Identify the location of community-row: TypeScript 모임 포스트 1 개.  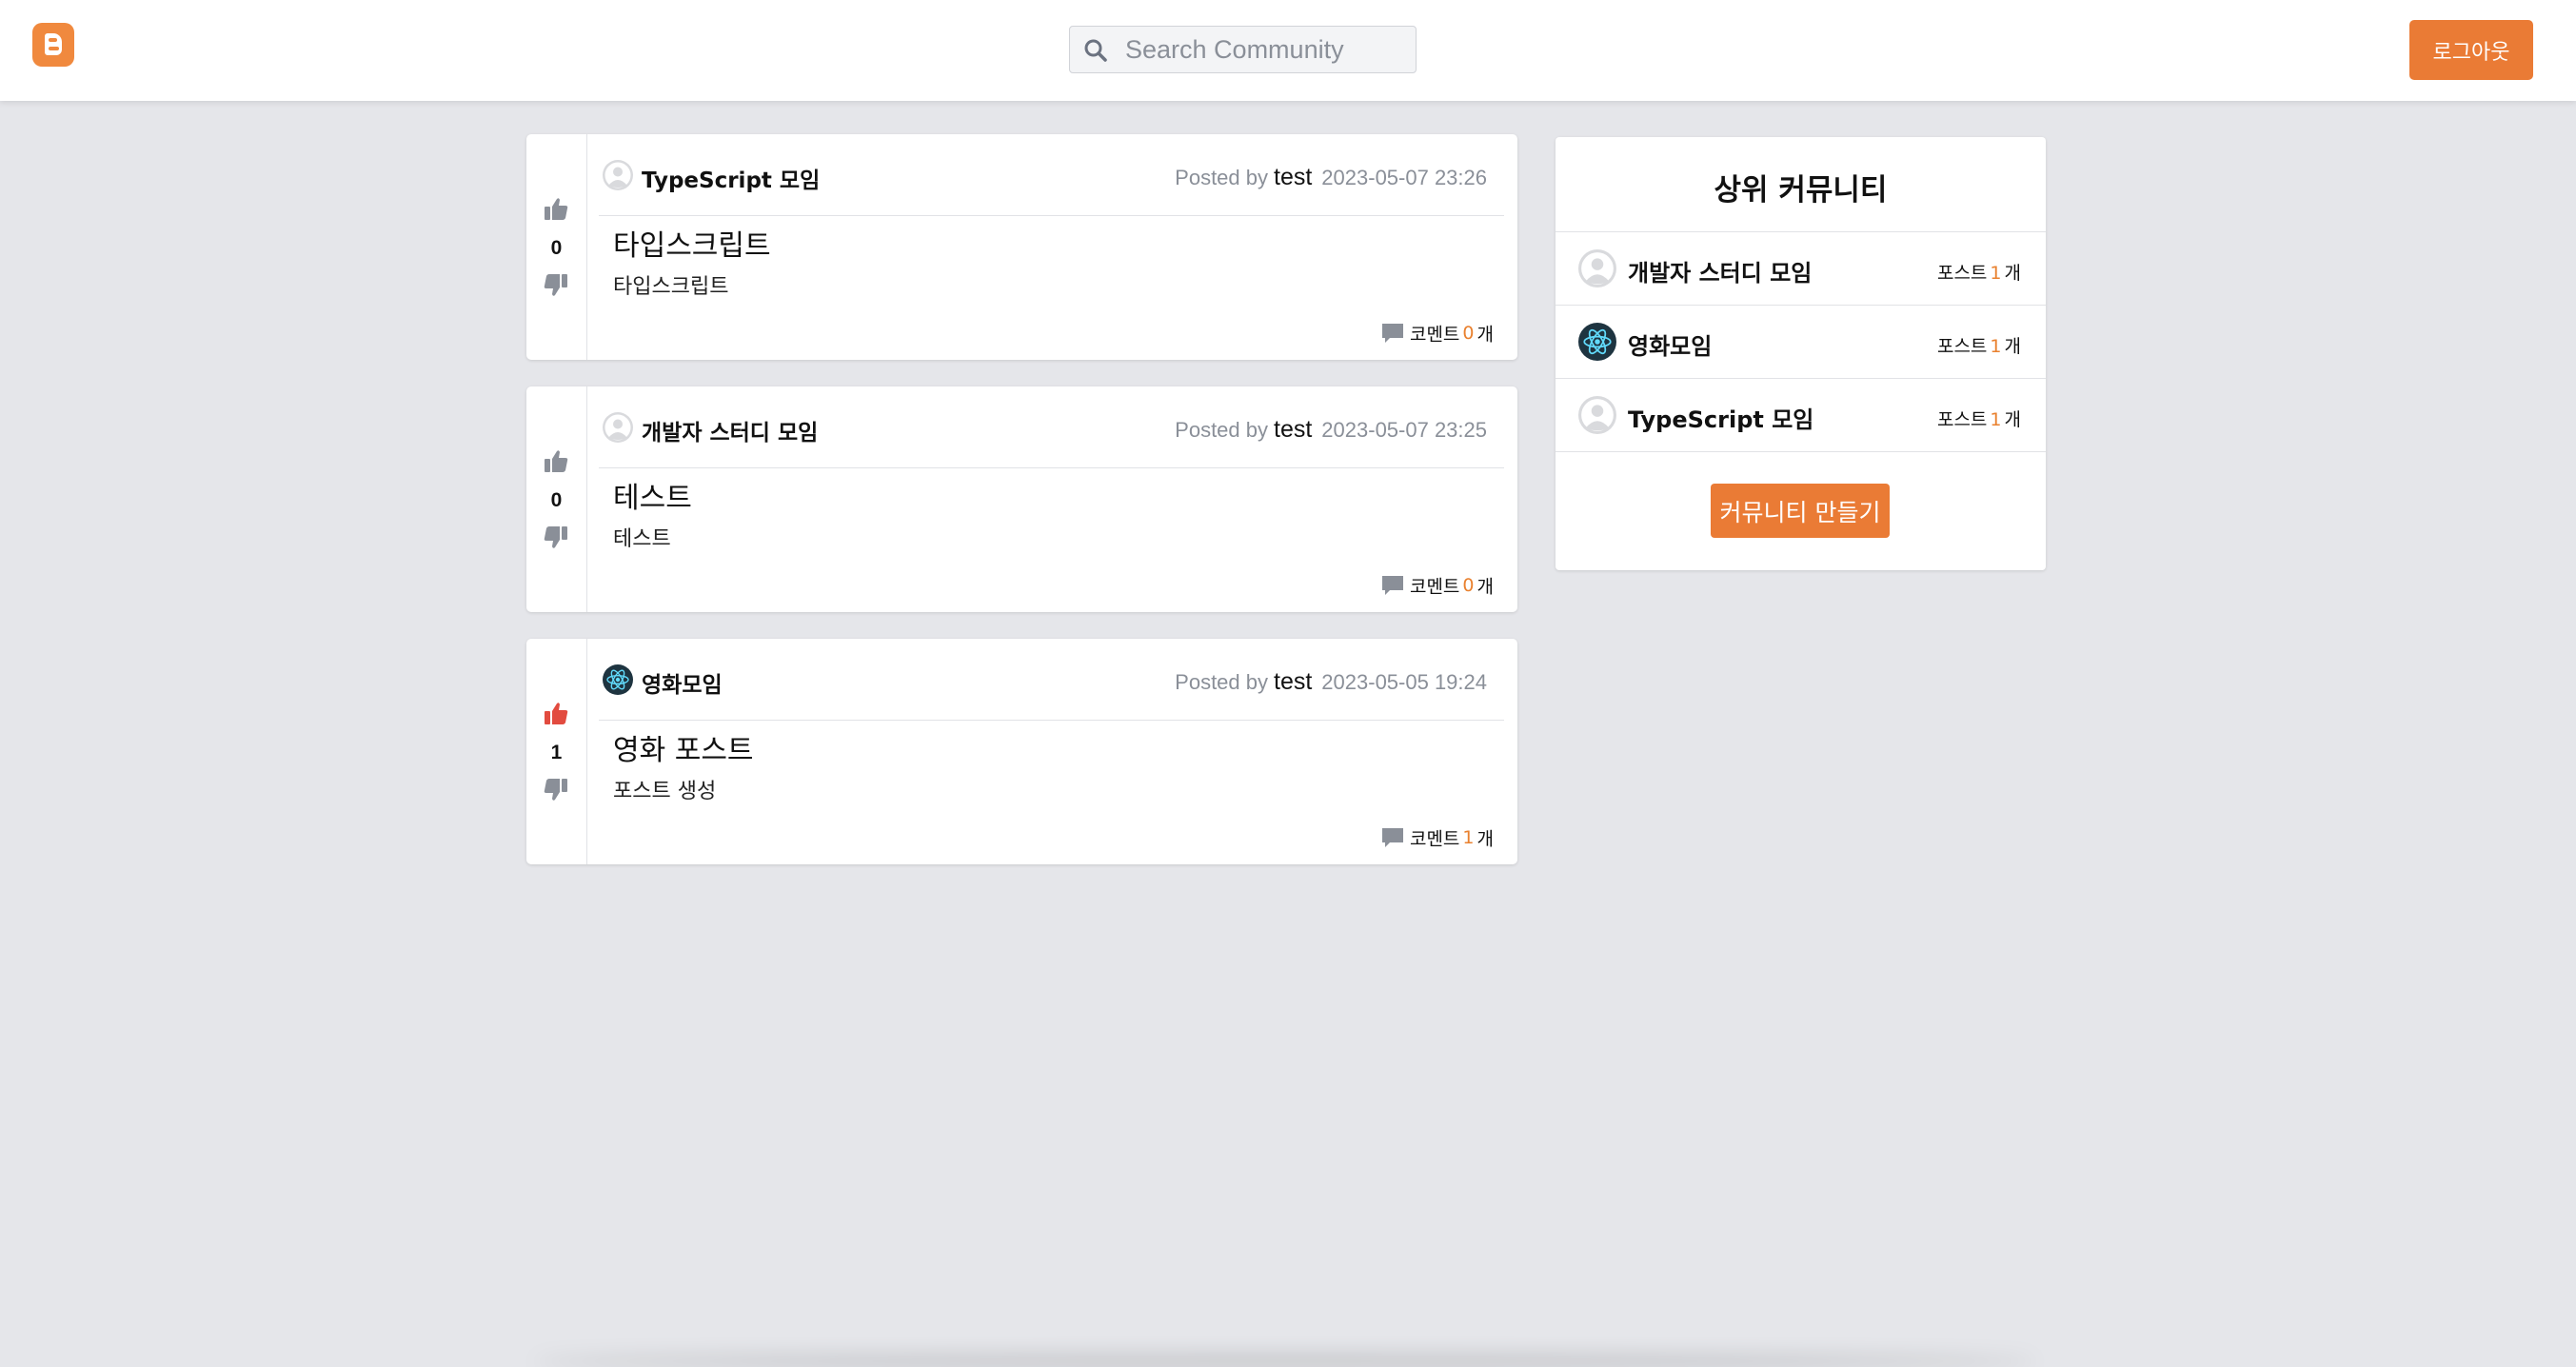
(1801, 415).